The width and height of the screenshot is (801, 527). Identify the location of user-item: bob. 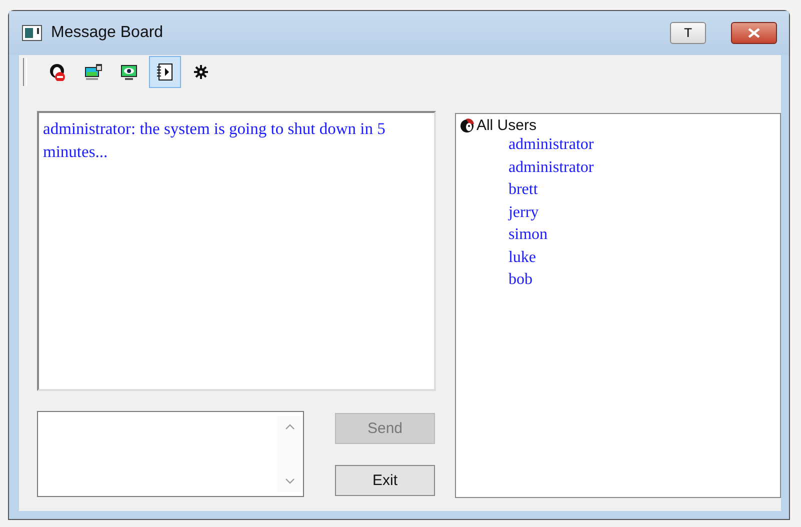
(642, 280).